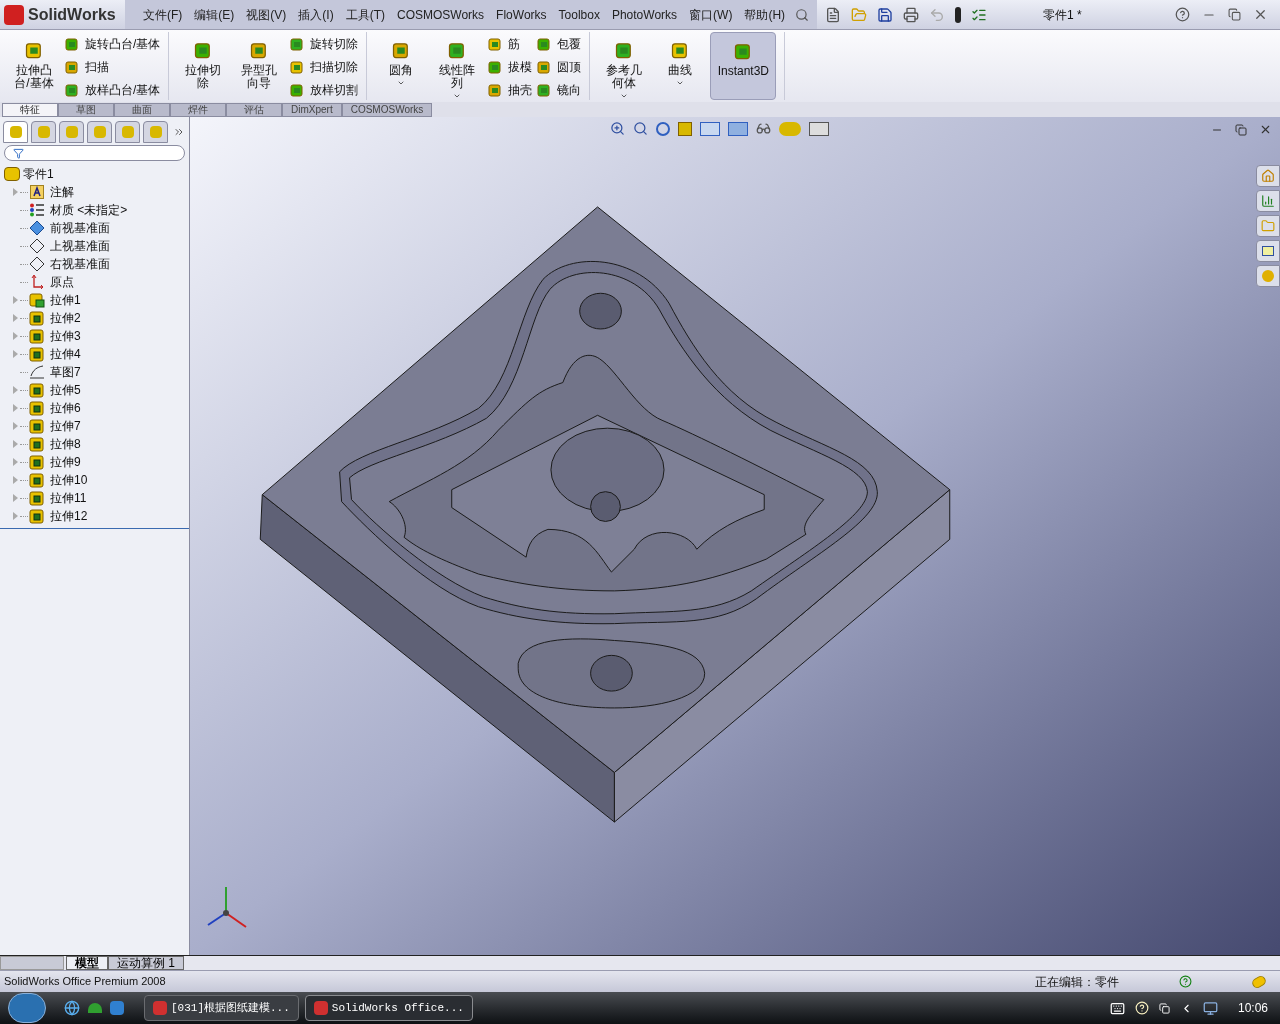  Describe the element at coordinates (711, 14) in the screenshot. I see `menu-item: 窗口(W)` at that location.